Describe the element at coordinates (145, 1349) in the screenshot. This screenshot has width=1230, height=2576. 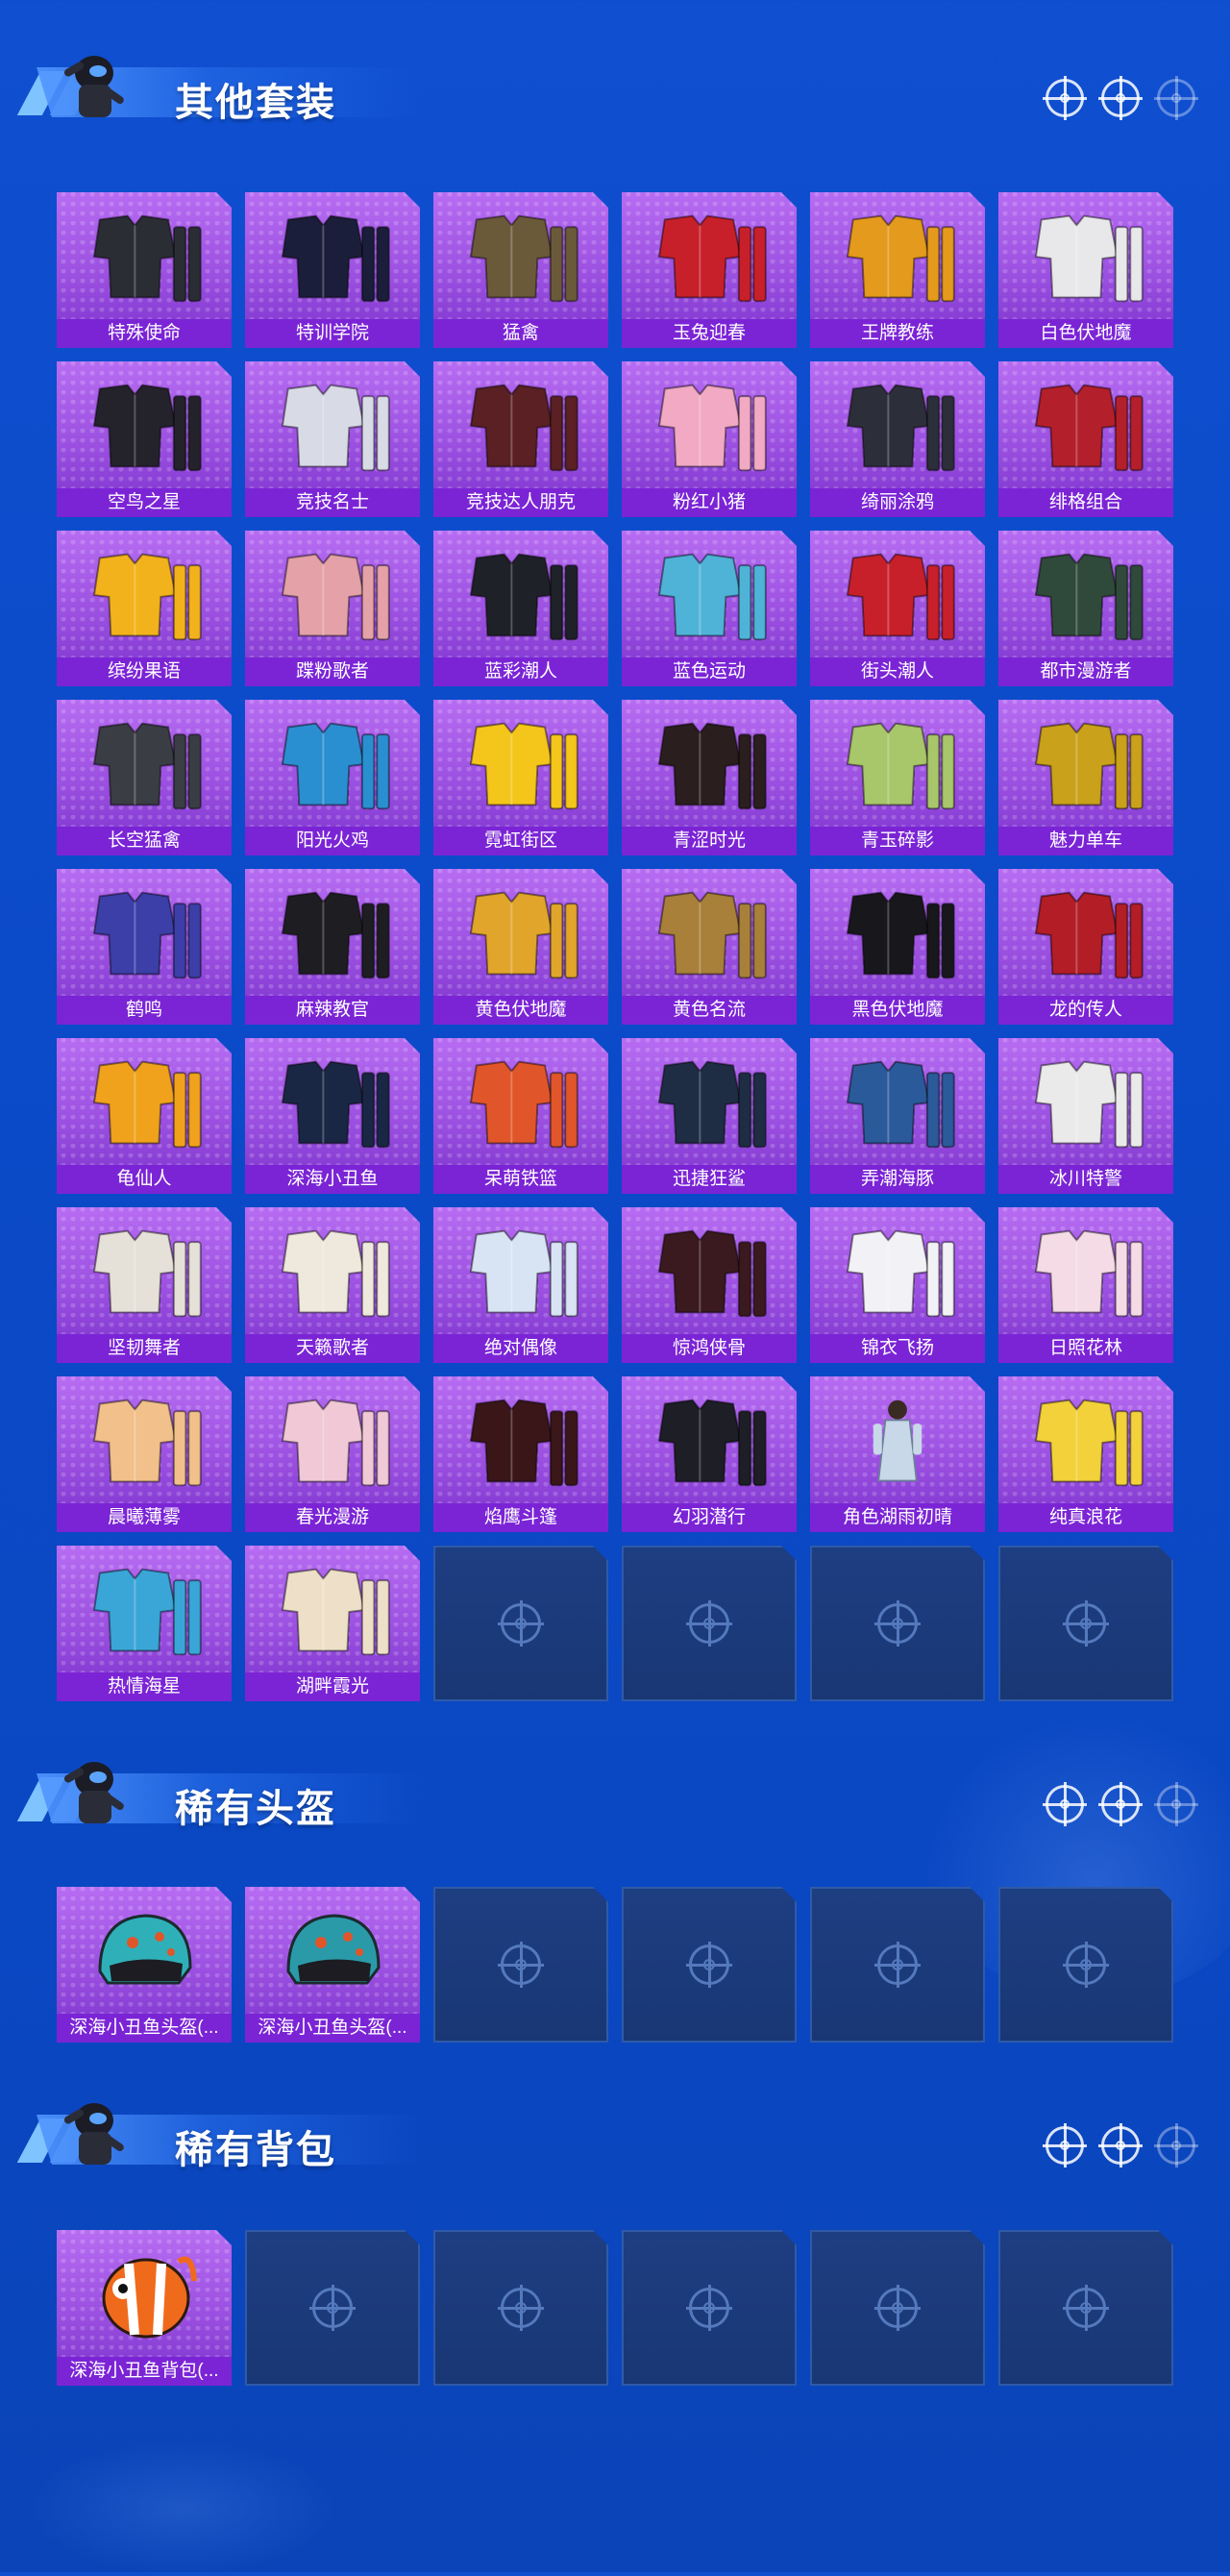
I see `item-label: 坚韧舞者` at that location.